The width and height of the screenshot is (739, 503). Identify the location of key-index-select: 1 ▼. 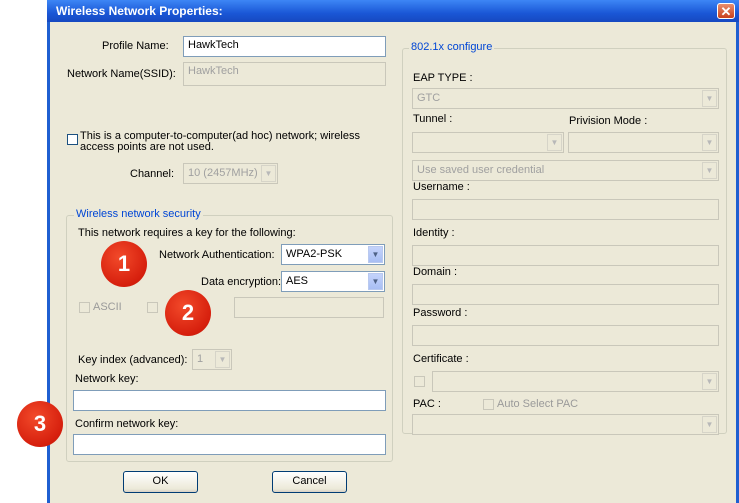
(212, 359).